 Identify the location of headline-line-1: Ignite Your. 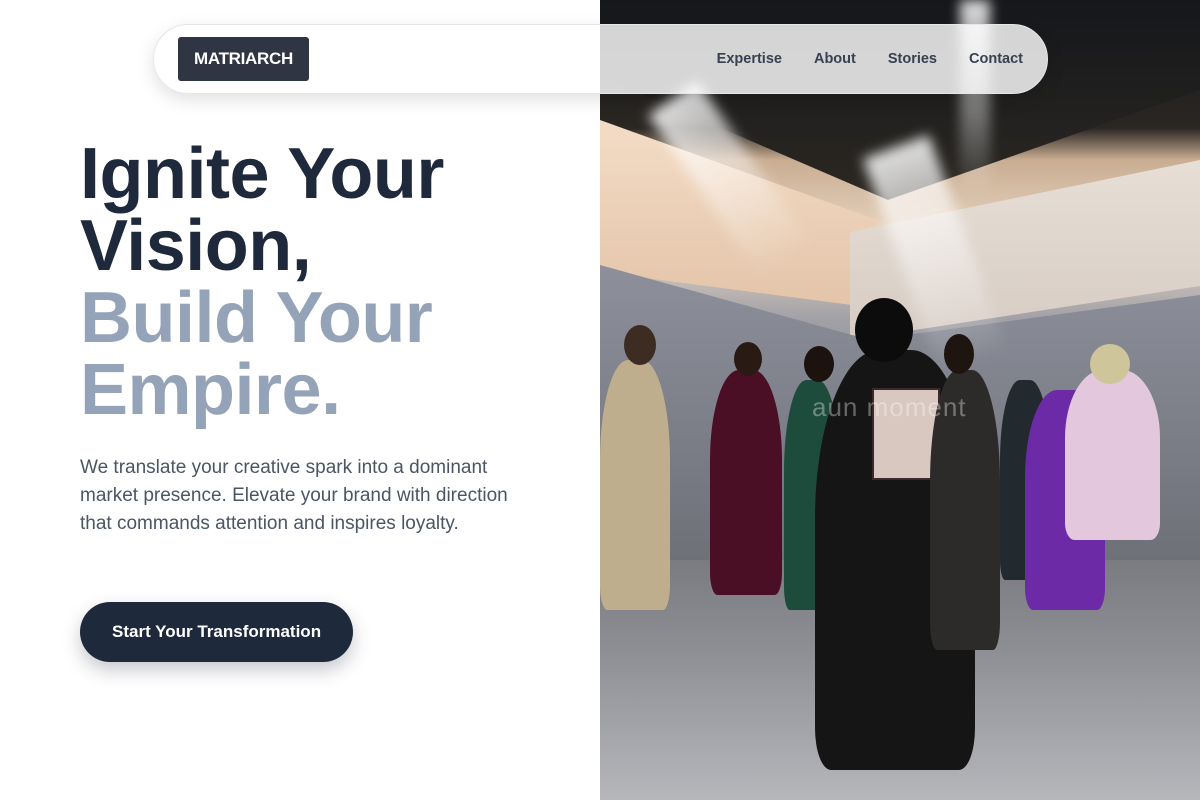
(262, 174).